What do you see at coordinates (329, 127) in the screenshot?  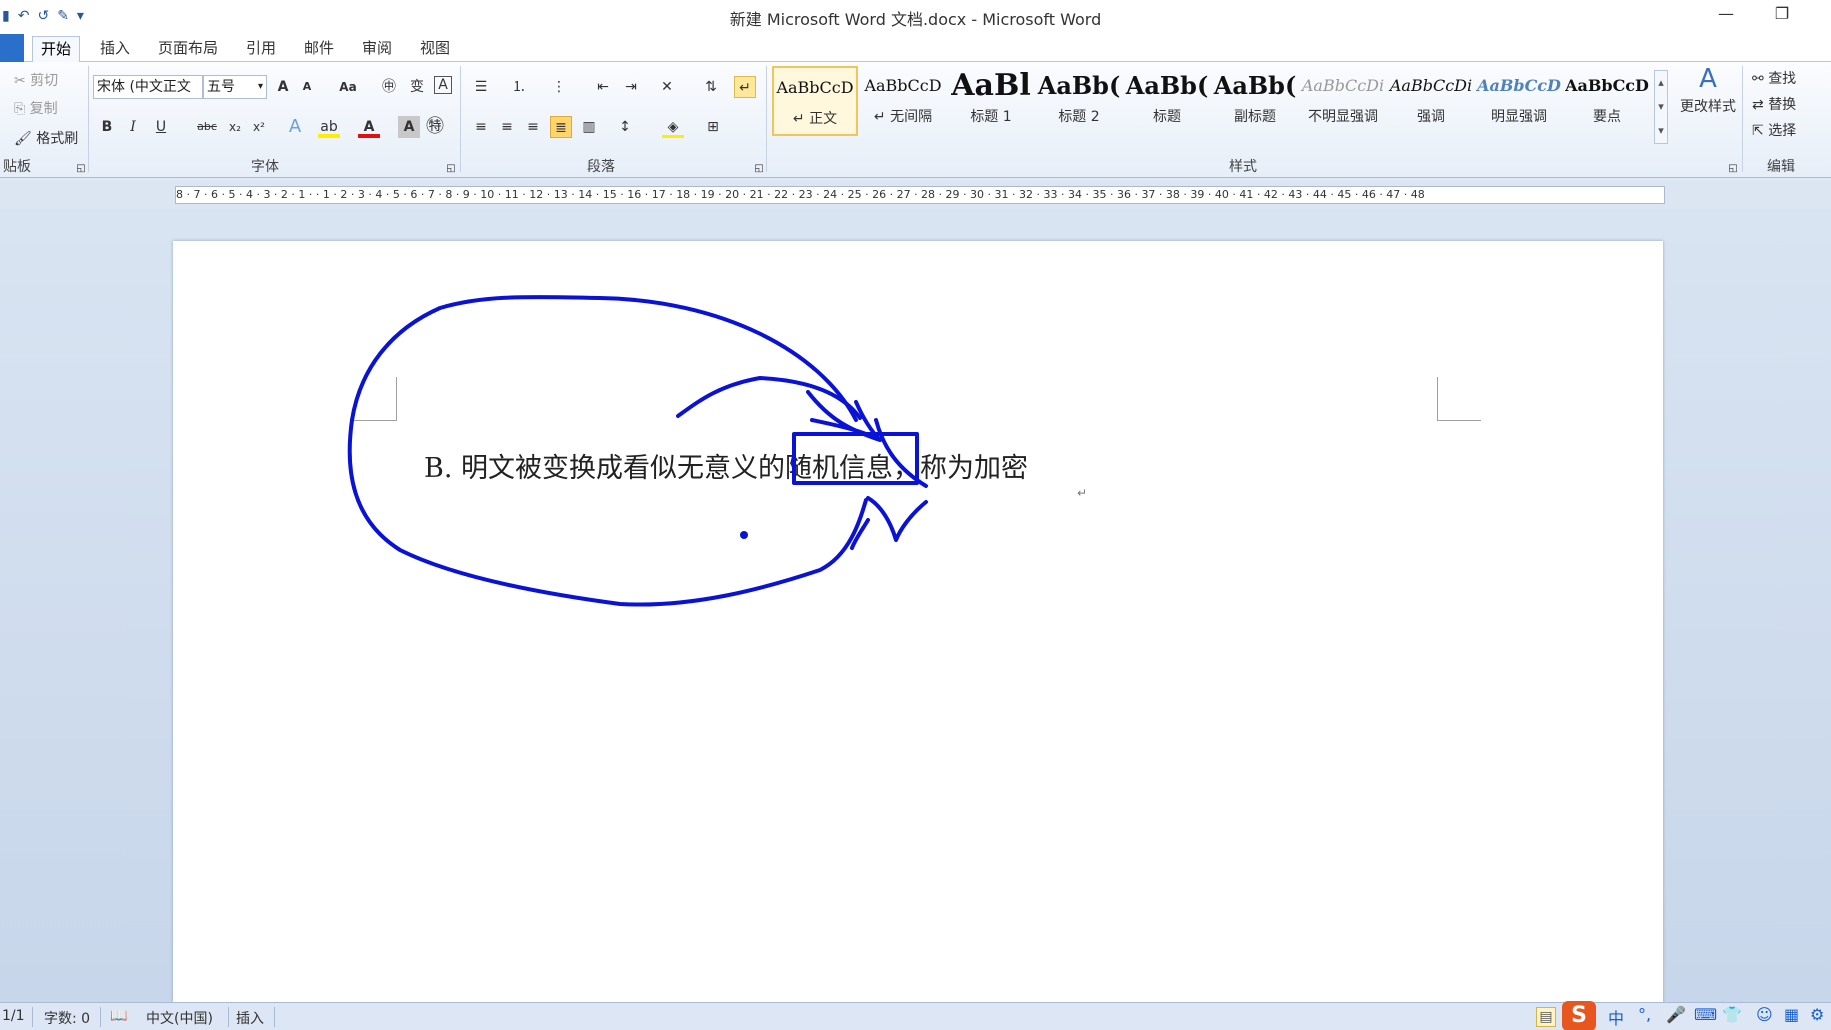 I see `highlight-icon: ab` at bounding box center [329, 127].